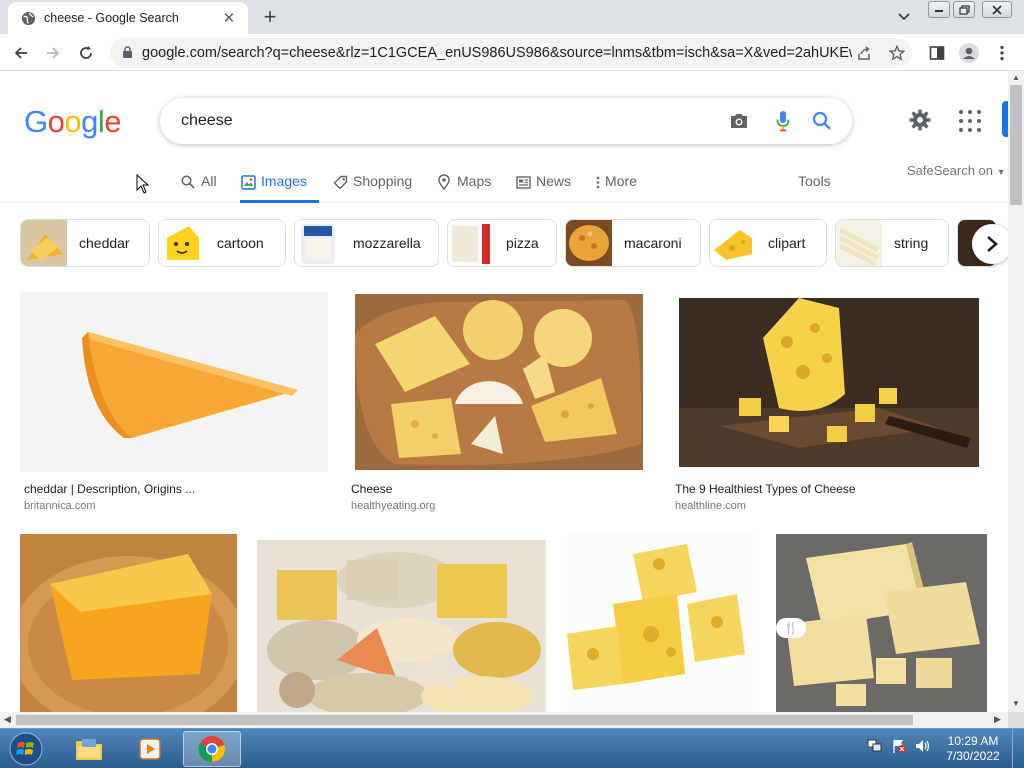  What do you see at coordinates (463, 184) in the screenshot?
I see `tab-maps: Maps` at bounding box center [463, 184].